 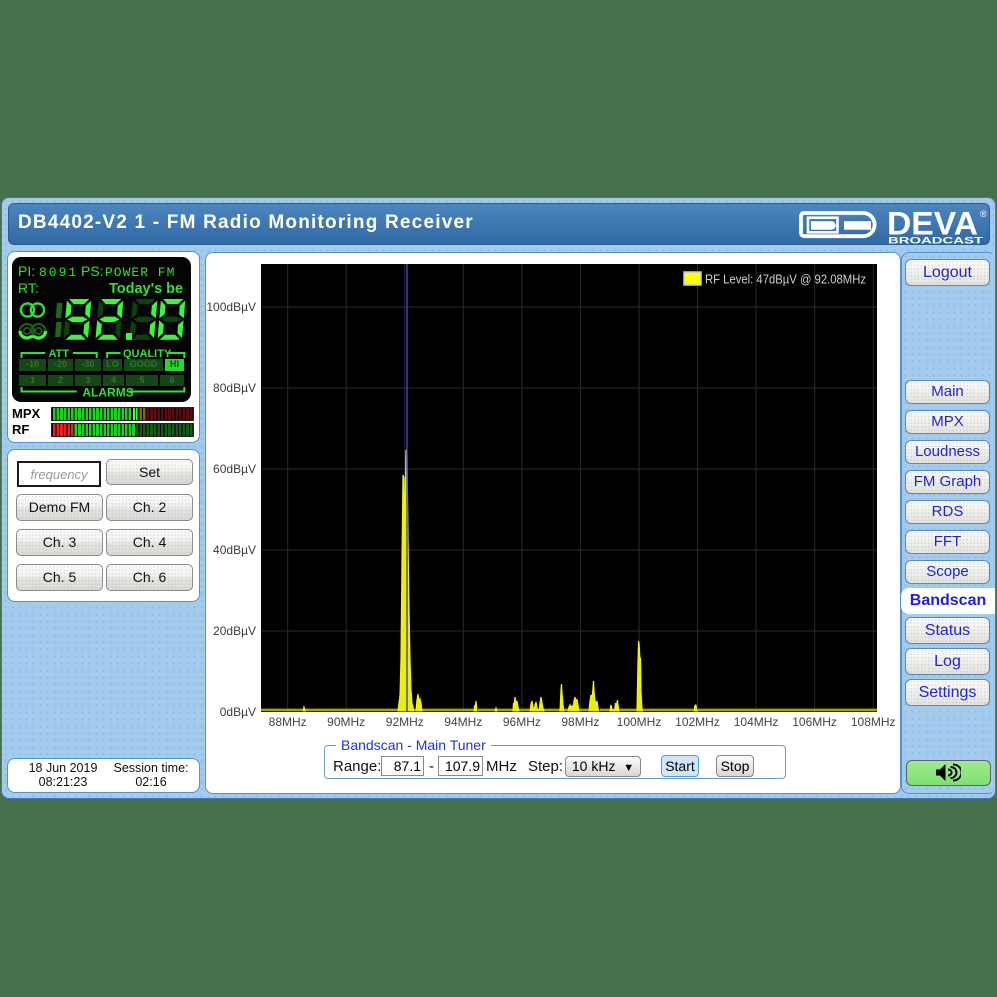 What do you see at coordinates (92, 271) in the screenshot?
I see `svg-text: PS:` at bounding box center [92, 271].